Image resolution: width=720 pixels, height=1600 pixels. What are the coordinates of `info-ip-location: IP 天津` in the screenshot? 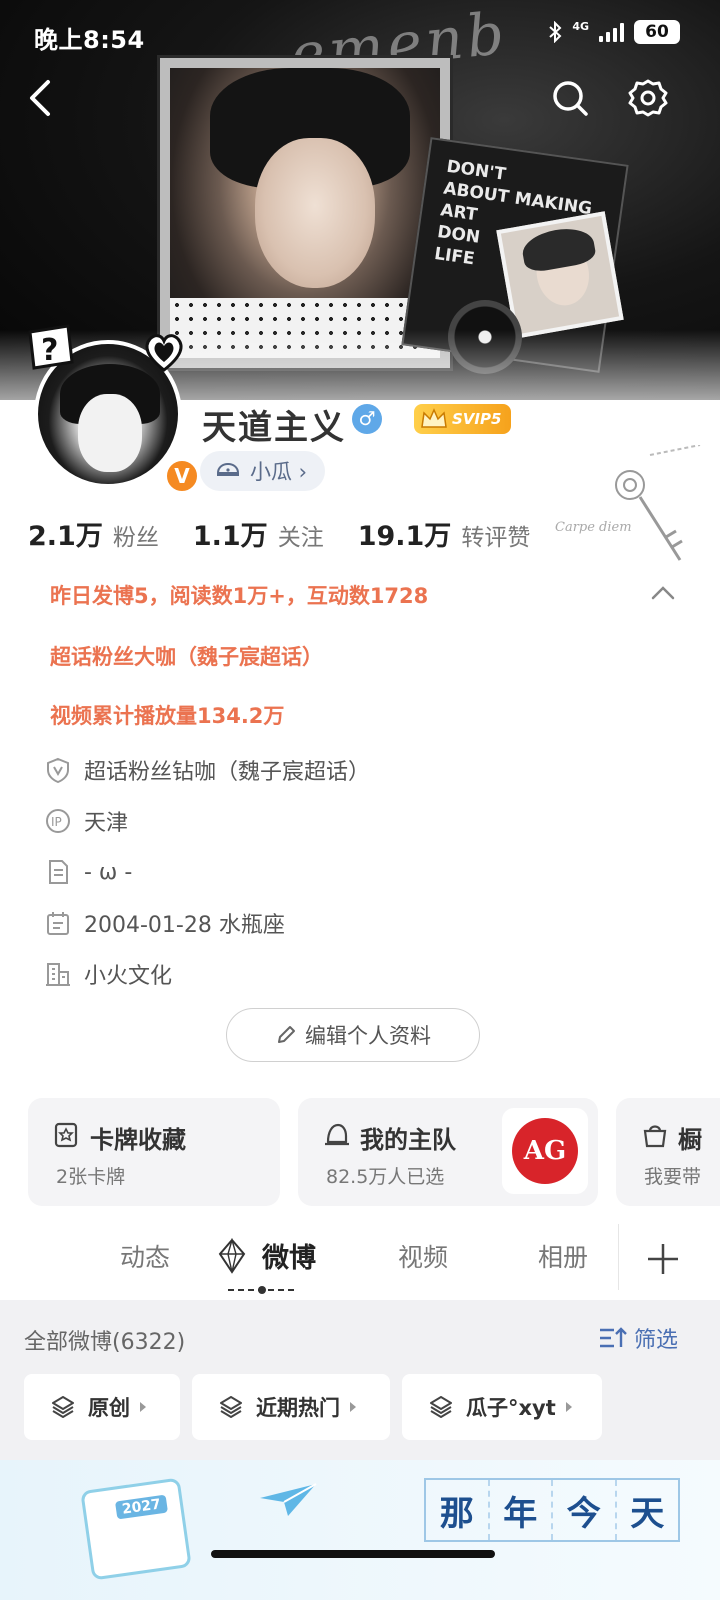 It's located at (86, 821).